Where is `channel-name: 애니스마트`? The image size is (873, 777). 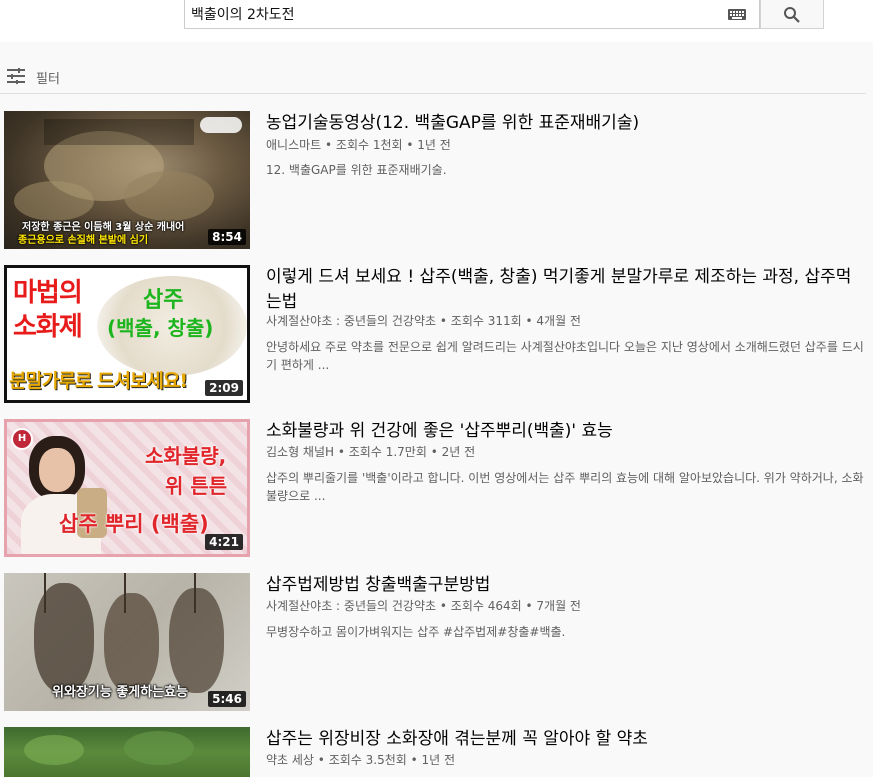 channel-name: 애니스마트 is located at coordinates (293, 145).